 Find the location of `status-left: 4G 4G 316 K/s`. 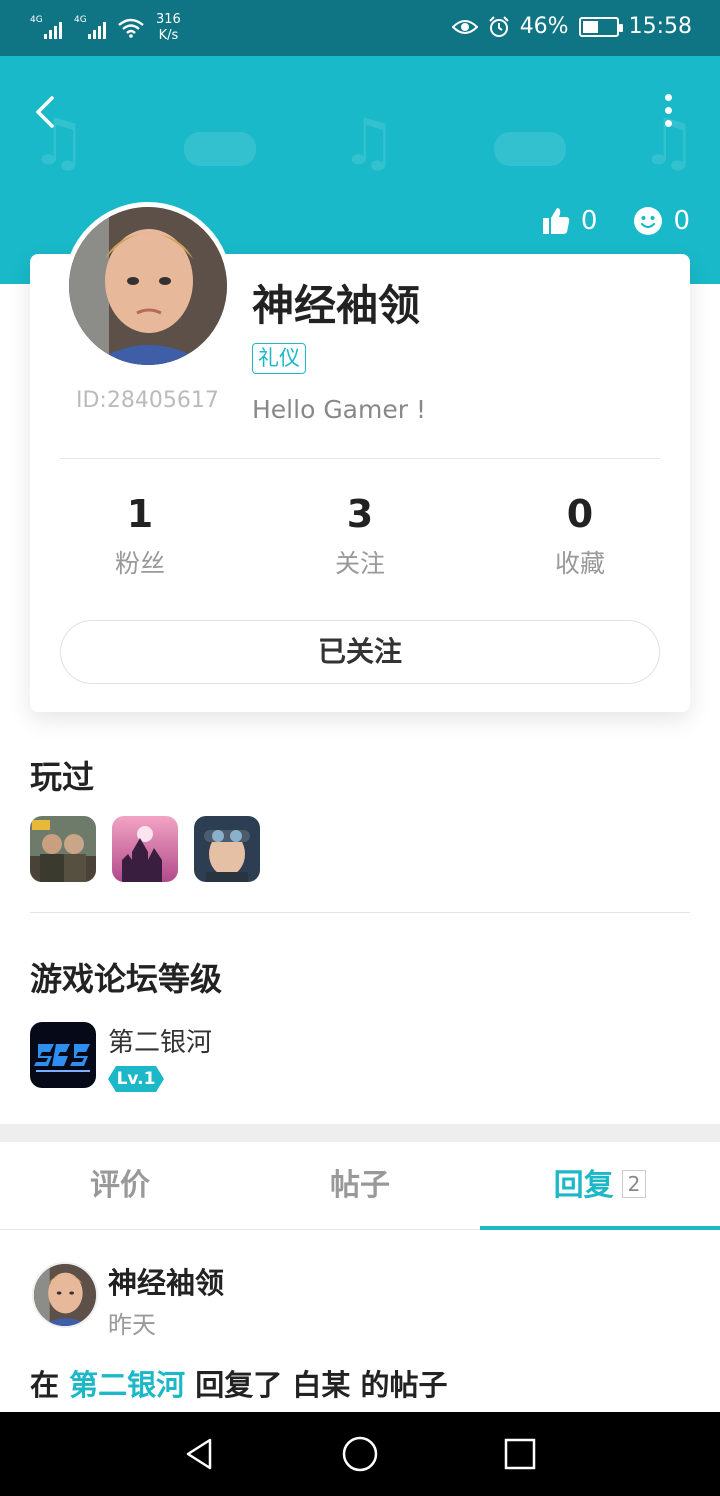

status-left: 4G 4G 316 K/s is located at coordinates (105, 28).